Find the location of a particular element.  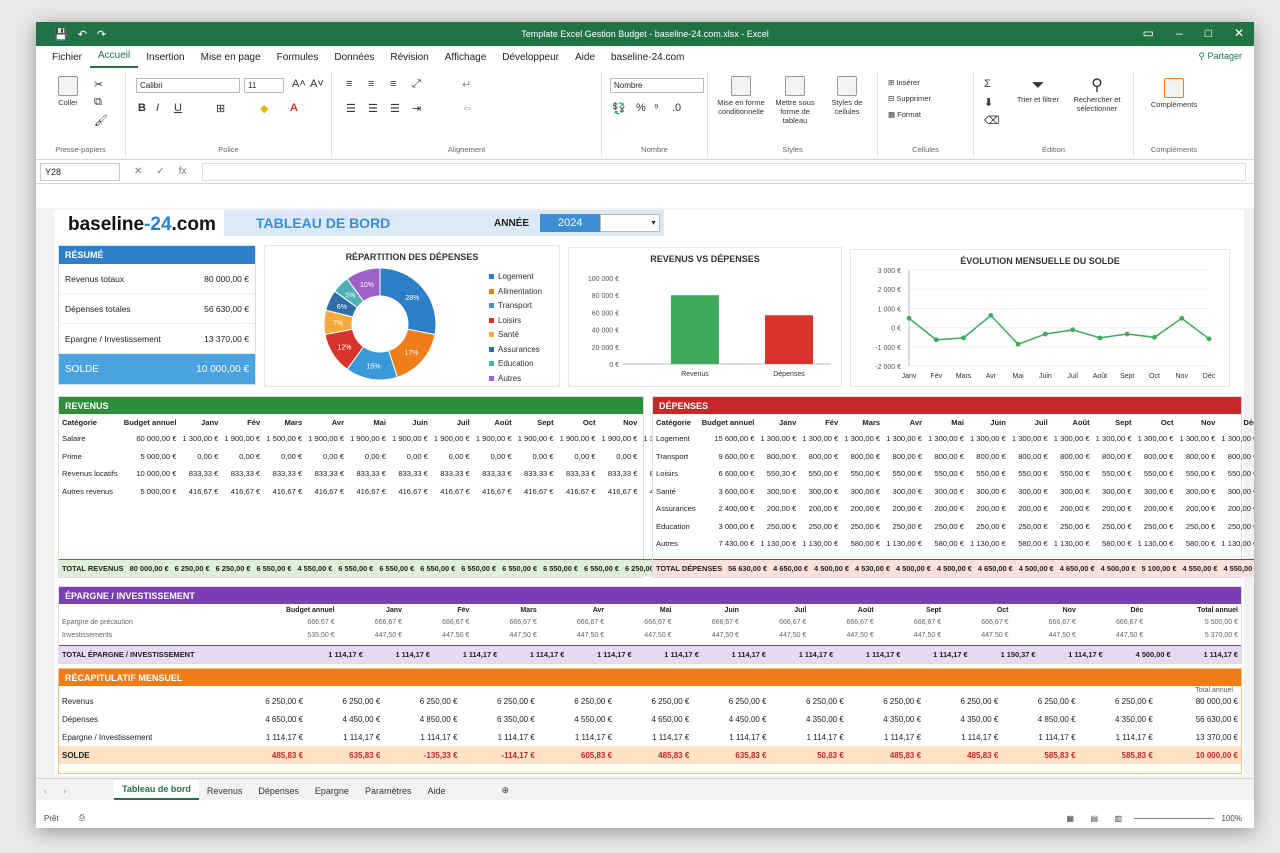

year-dropdown: ▾ is located at coordinates (630, 223).